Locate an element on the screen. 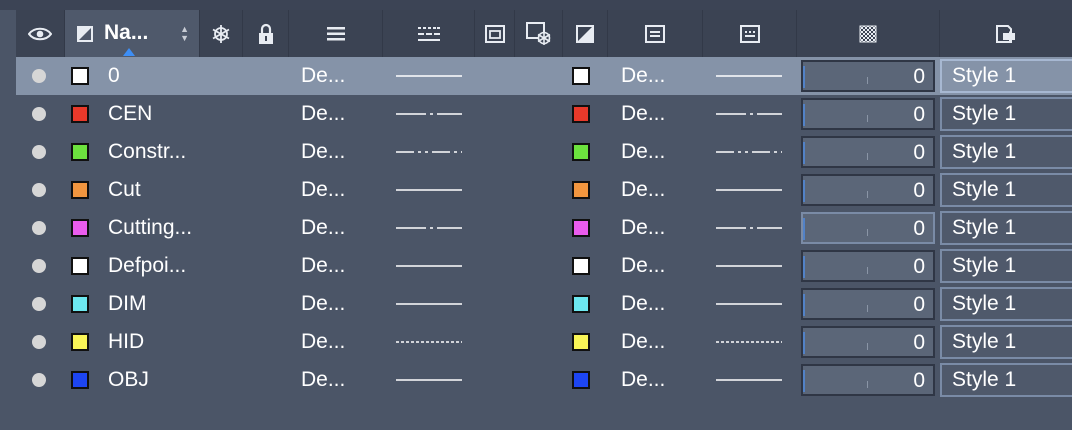 This screenshot has width=1072, height=430. lock-column-header is located at coordinates (266, 33).